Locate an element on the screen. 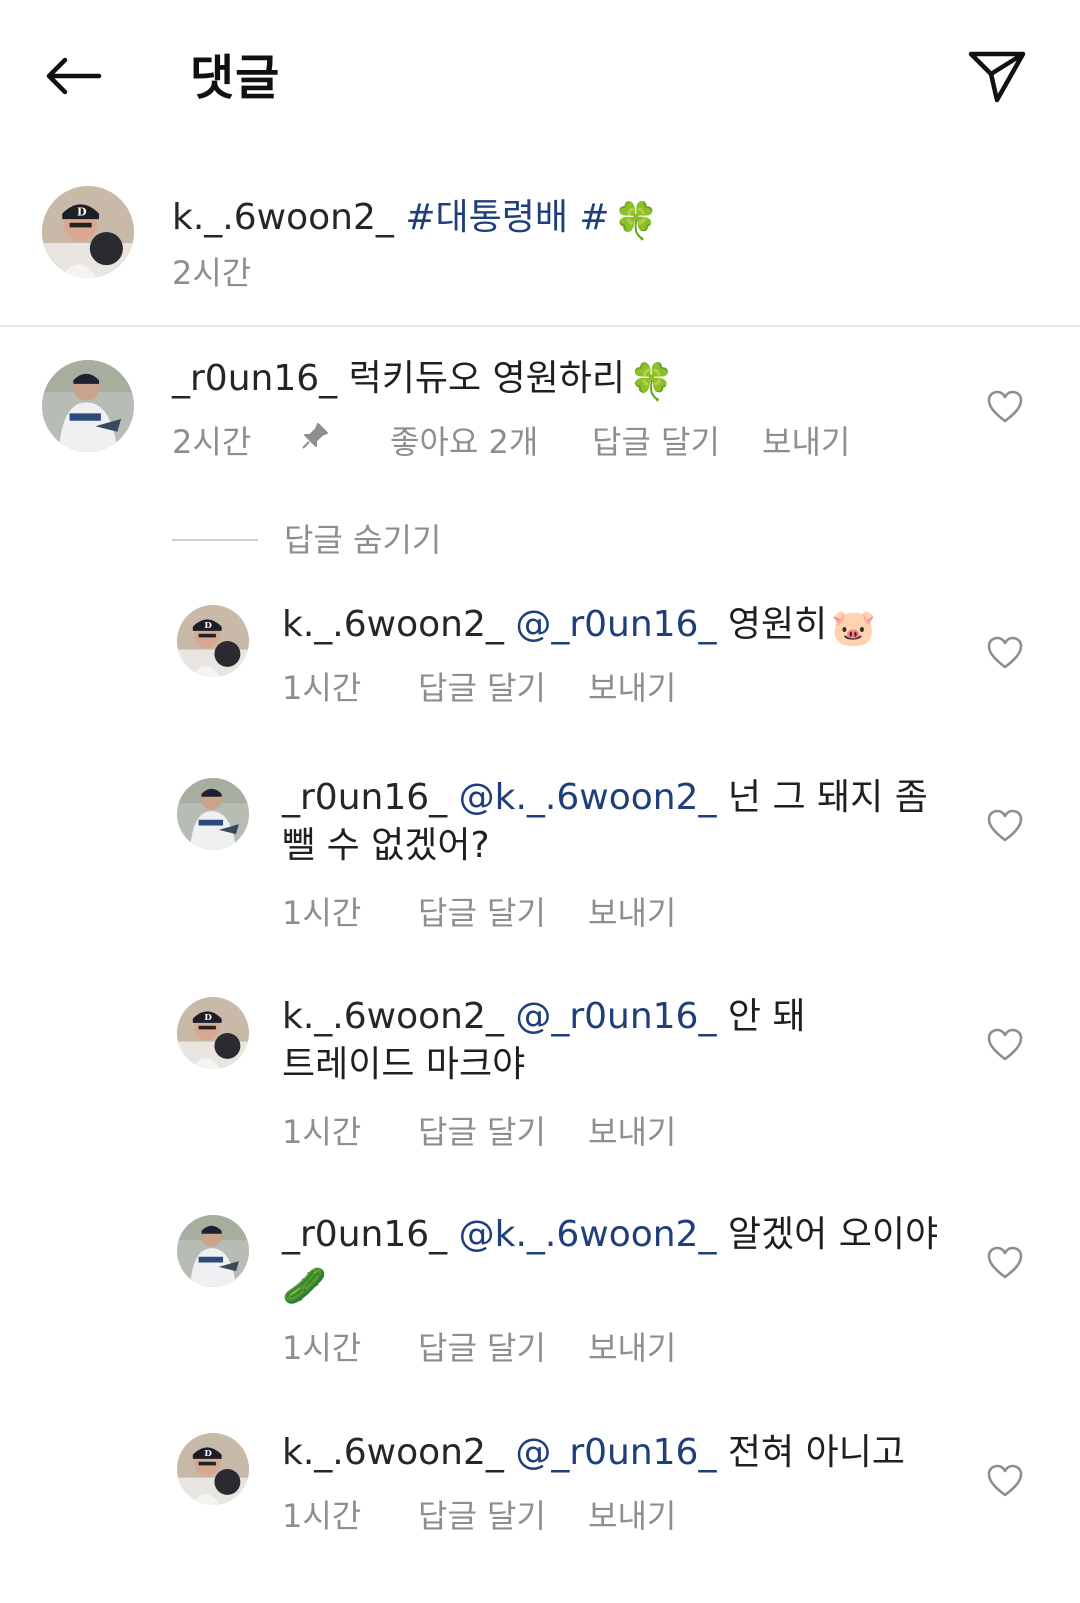 The image size is (1080, 1603). reply-text: k._.6woon2_ @_r0un16_ 전혀 아니고 is located at coordinates (593, 1453).